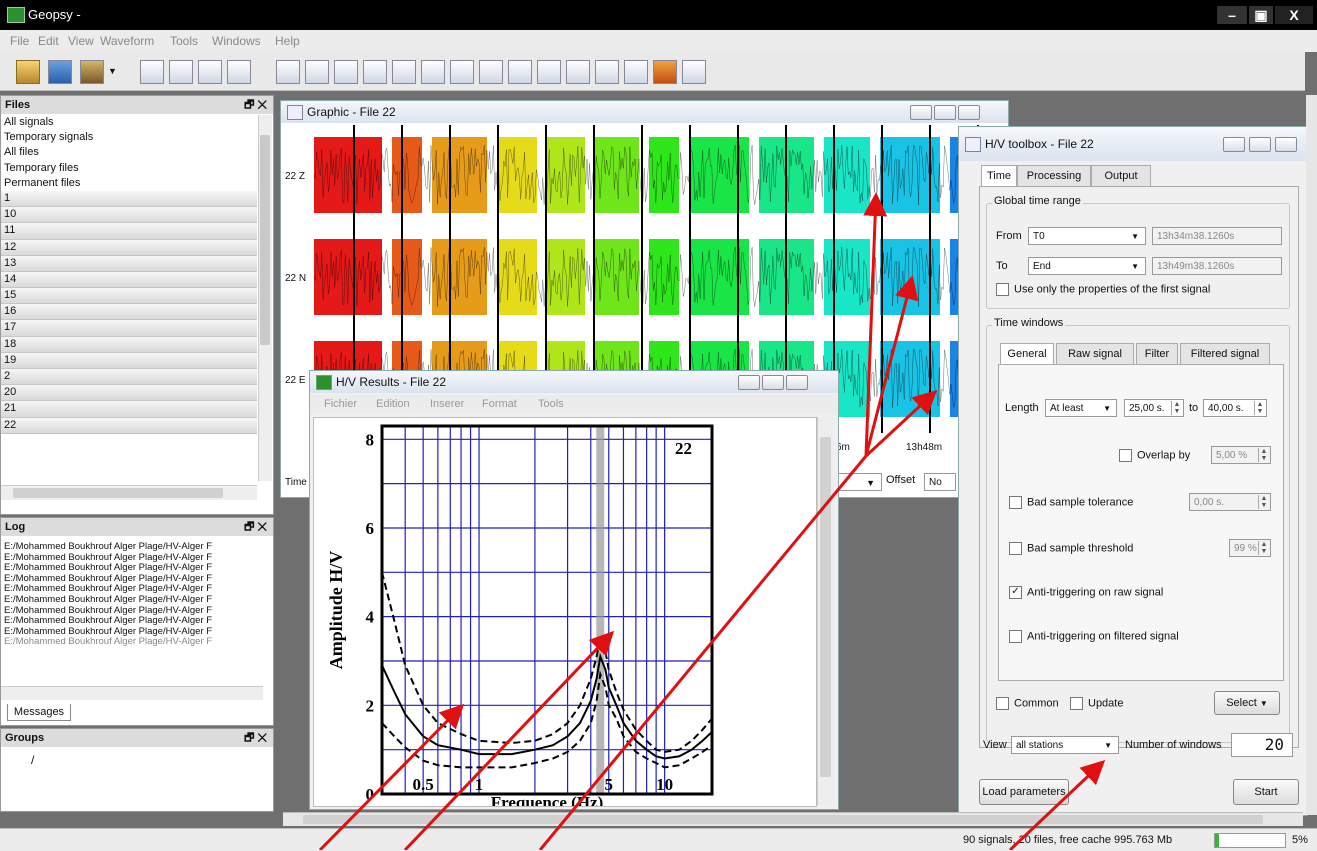 This screenshot has height=851, width=1317. I want to click on rms-icon, so click(462, 72).